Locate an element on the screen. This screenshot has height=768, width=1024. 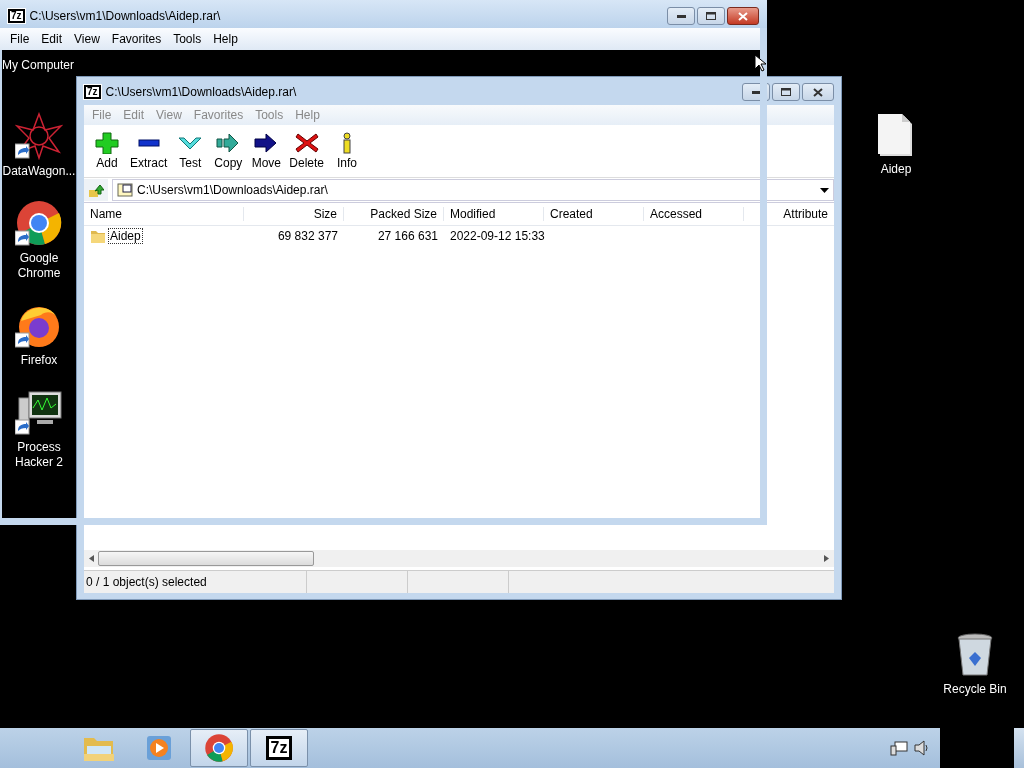
speaker-icon is located at coordinates (922, 748).